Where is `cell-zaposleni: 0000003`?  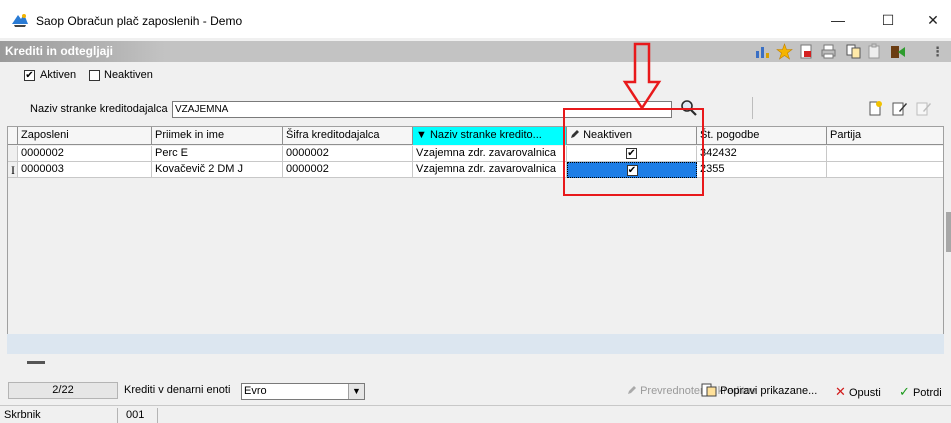
cell-zaposleni: 0000003 is located at coordinates (85, 170).